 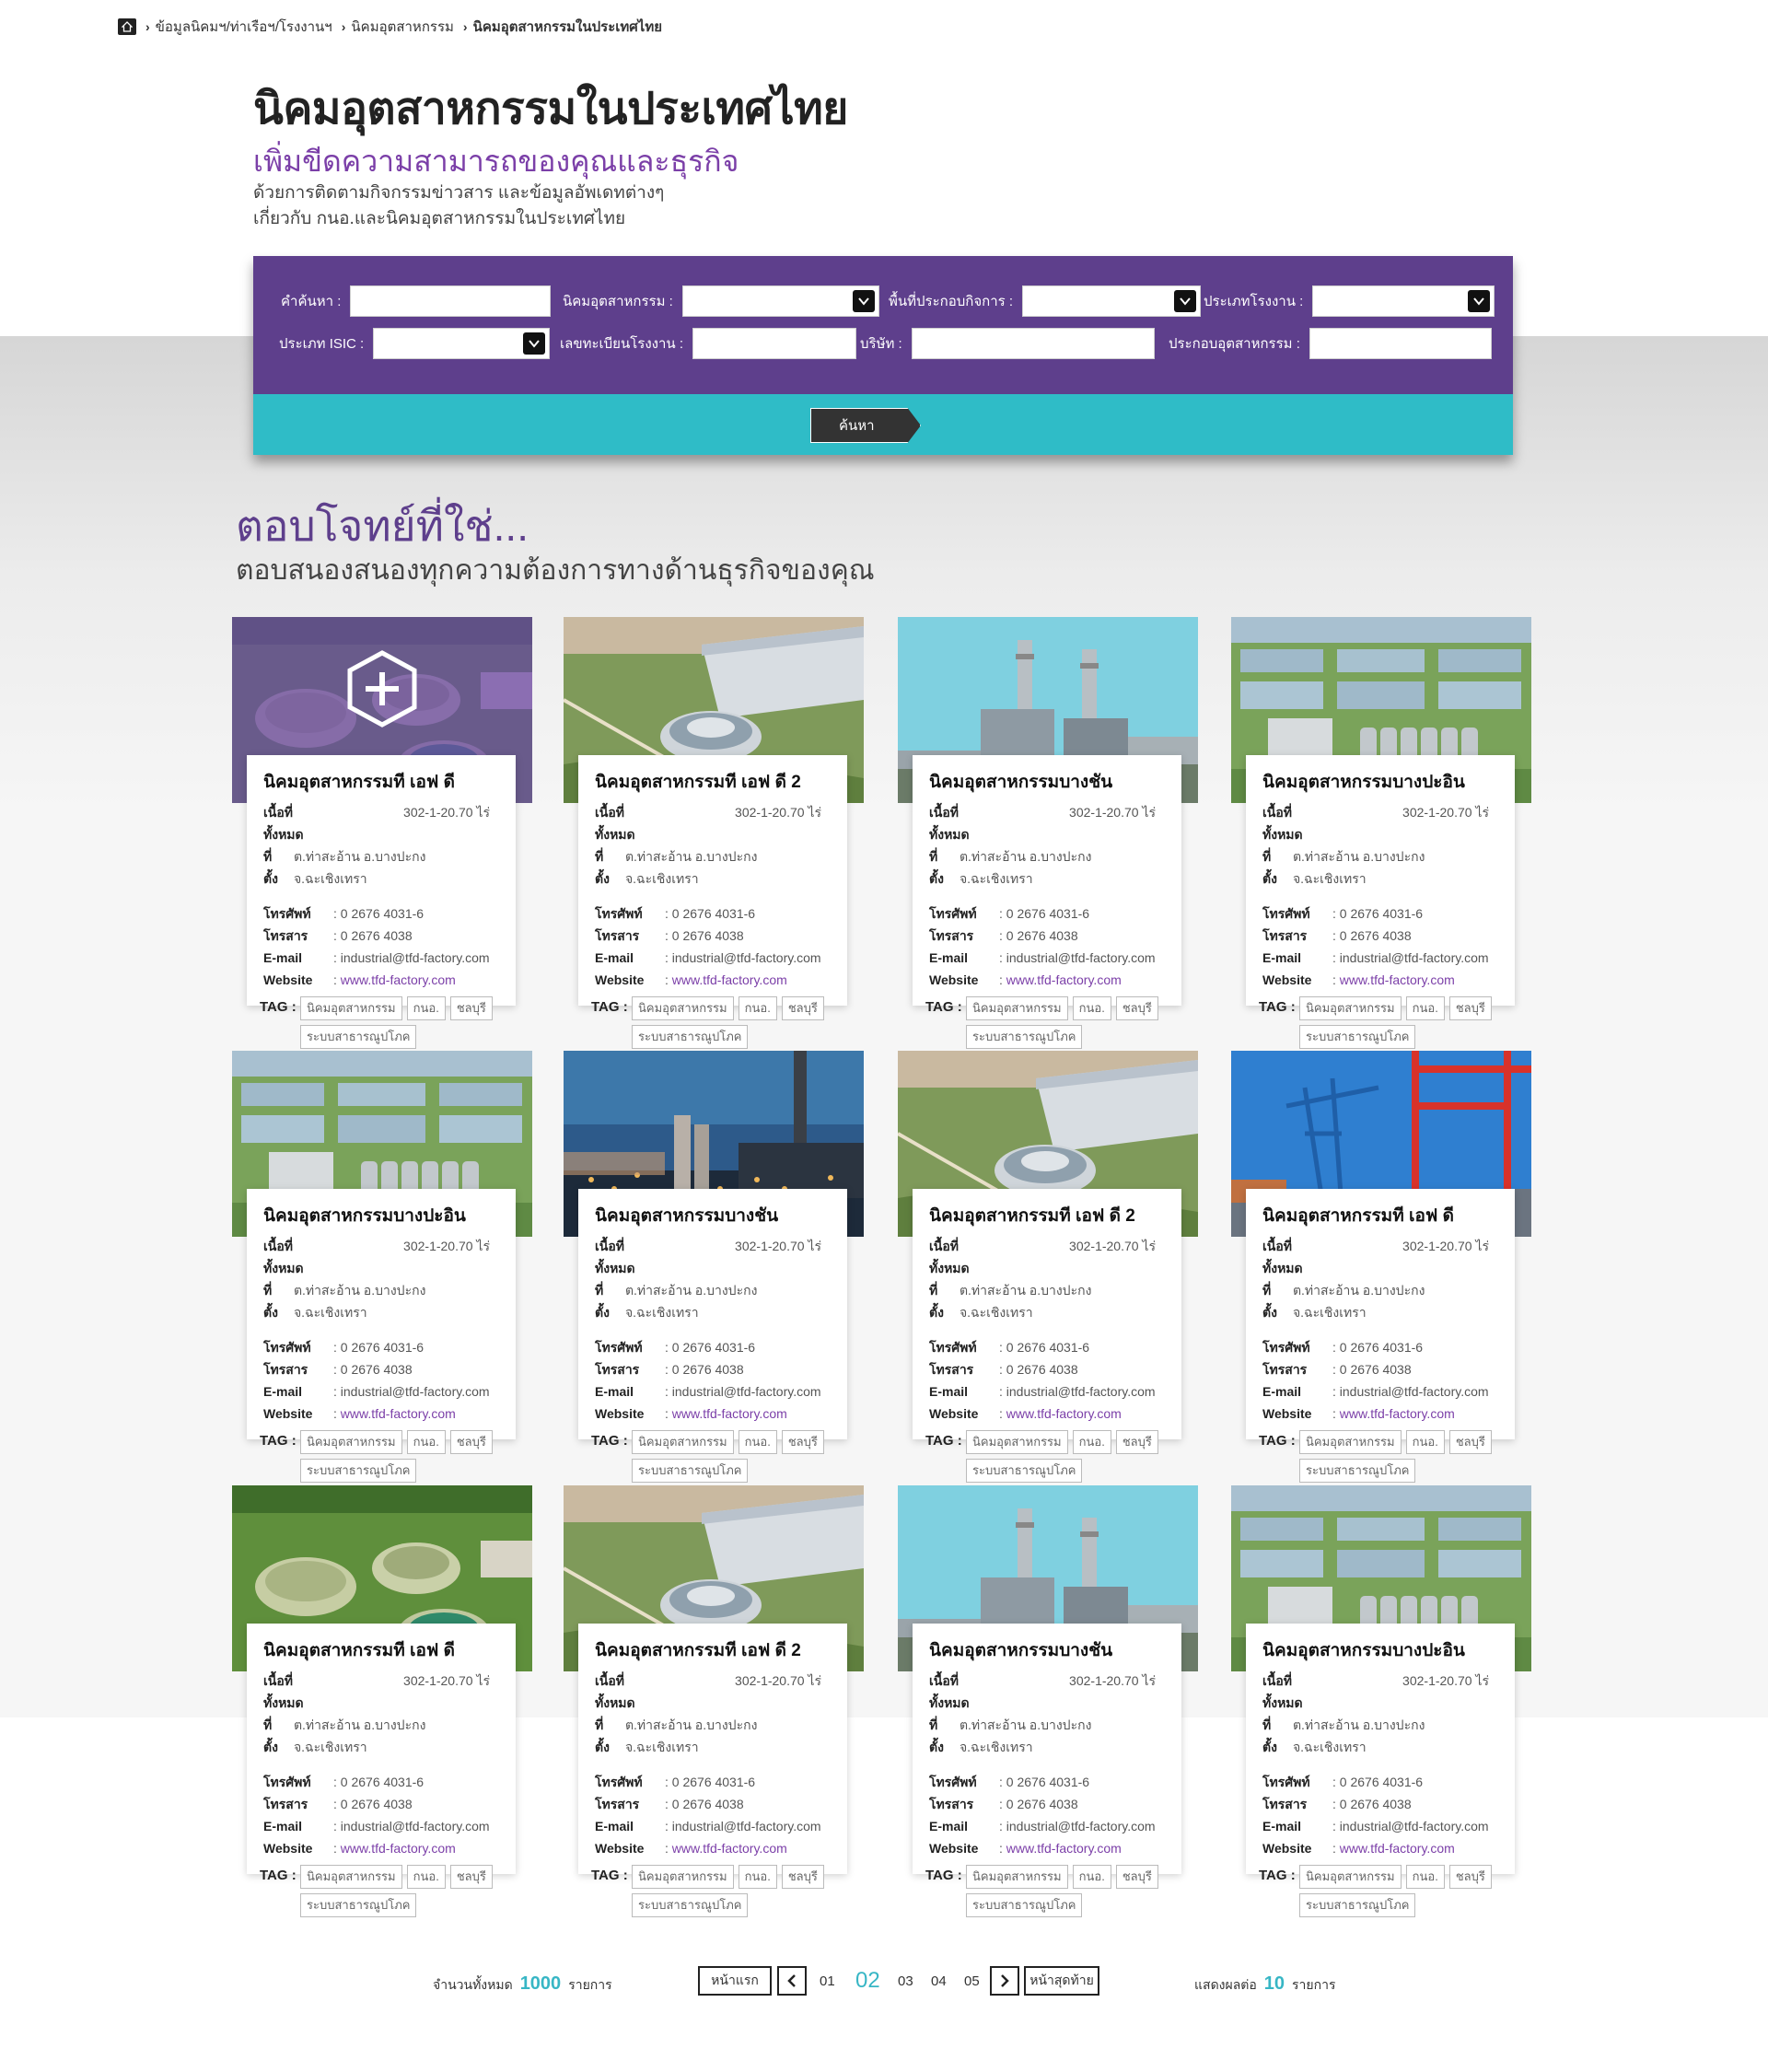 What do you see at coordinates (792, 1981) in the screenshot?
I see `prev-page-button` at bounding box center [792, 1981].